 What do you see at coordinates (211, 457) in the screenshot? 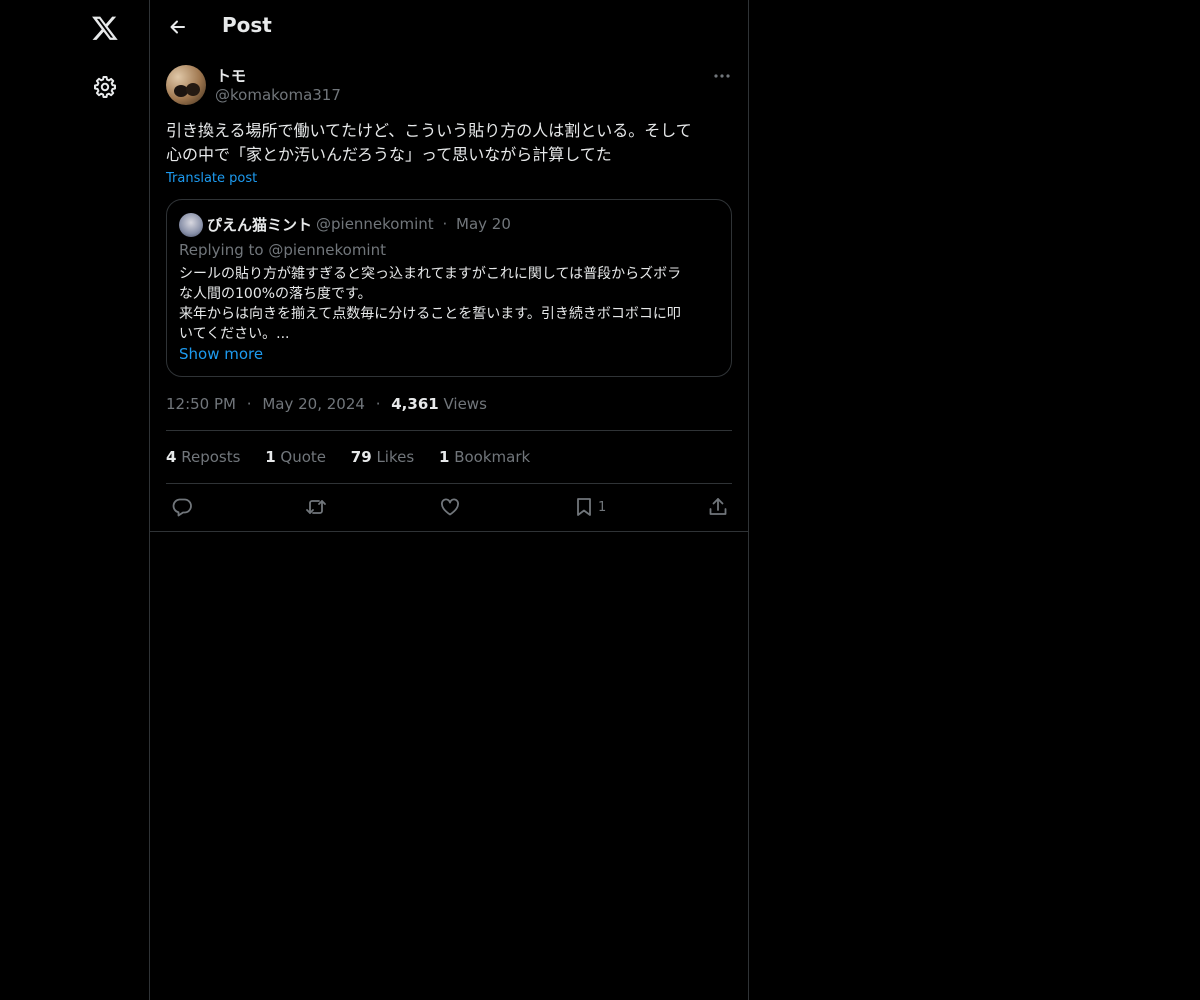
I see `reposts-label: Reposts` at bounding box center [211, 457].